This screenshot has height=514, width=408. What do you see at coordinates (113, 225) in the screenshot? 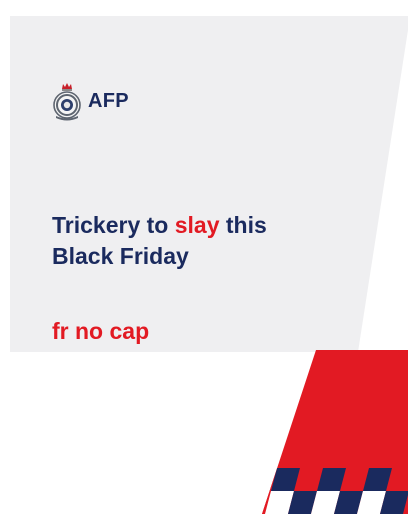
I see `headline-text-part1: Trickery to` at bounding box center [113, 225].